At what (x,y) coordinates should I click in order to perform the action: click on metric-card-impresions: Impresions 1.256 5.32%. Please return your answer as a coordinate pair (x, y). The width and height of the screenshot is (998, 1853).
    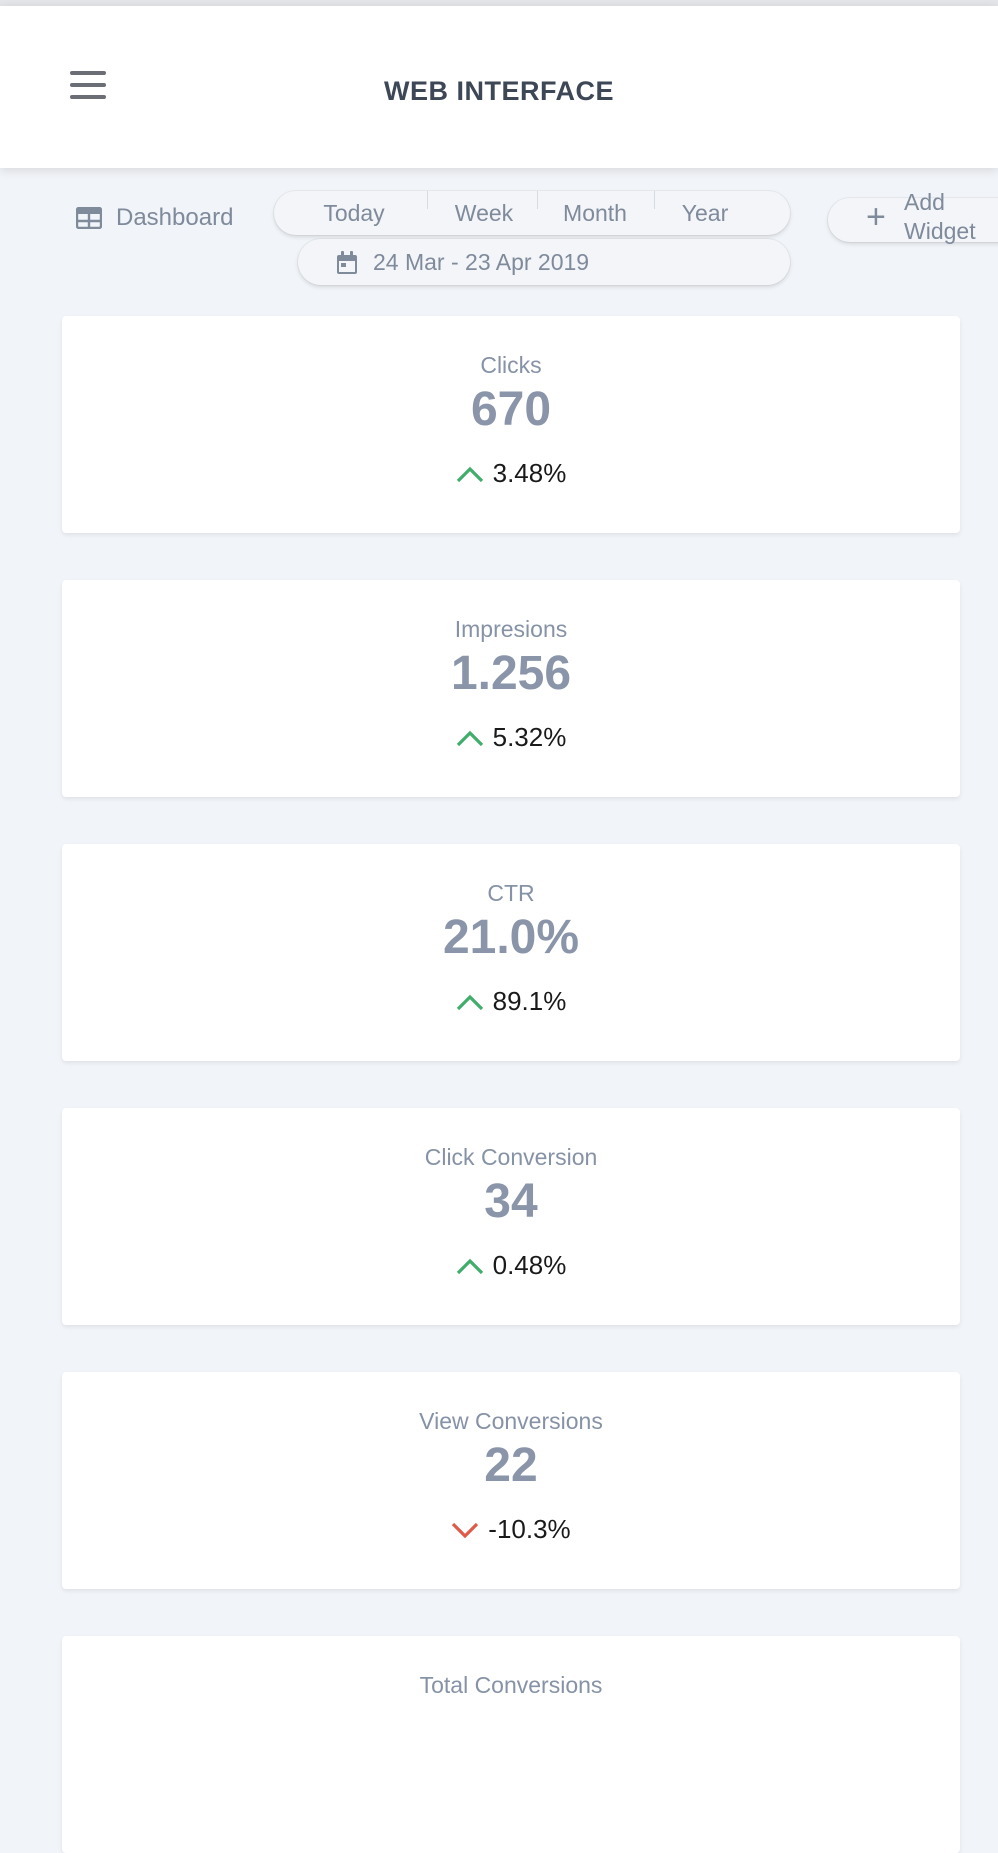
    Looking at the image, I should click on (511, 688).